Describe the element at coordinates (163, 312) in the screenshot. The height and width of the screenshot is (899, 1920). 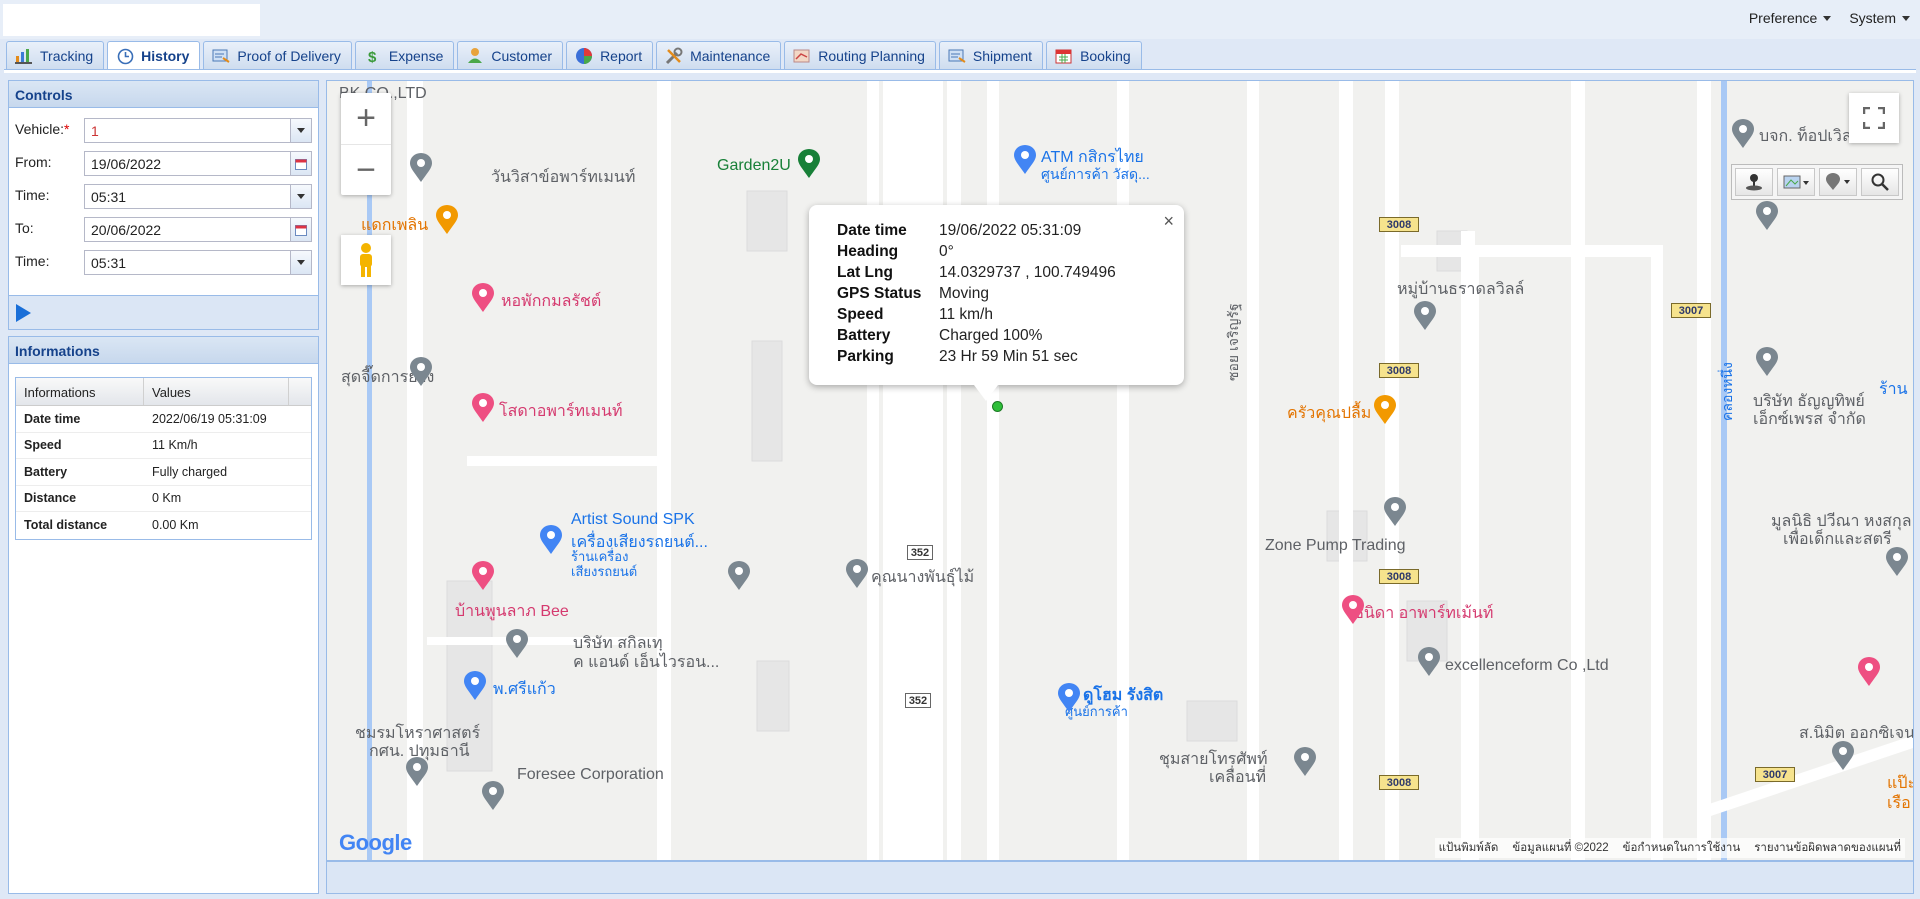
I see `playback-bar` at that location.